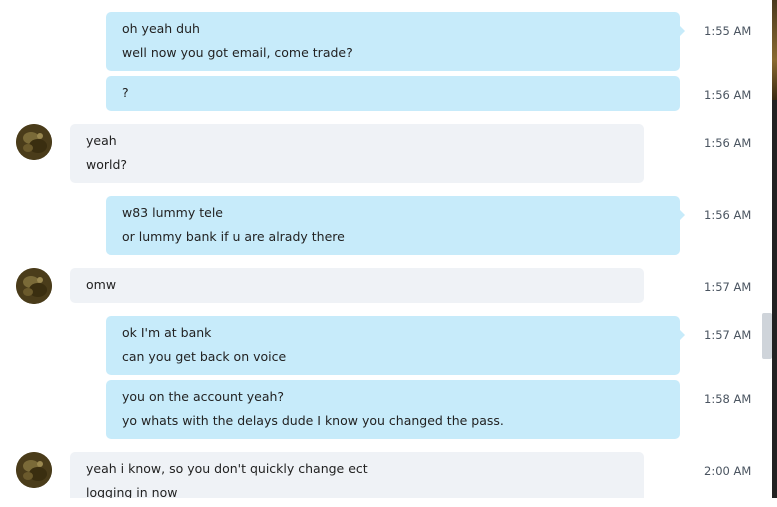 The image size is (777, 507). Describe the element at coordinates (125, 92) in the screenshot. I see `message-line: ?` at that location.